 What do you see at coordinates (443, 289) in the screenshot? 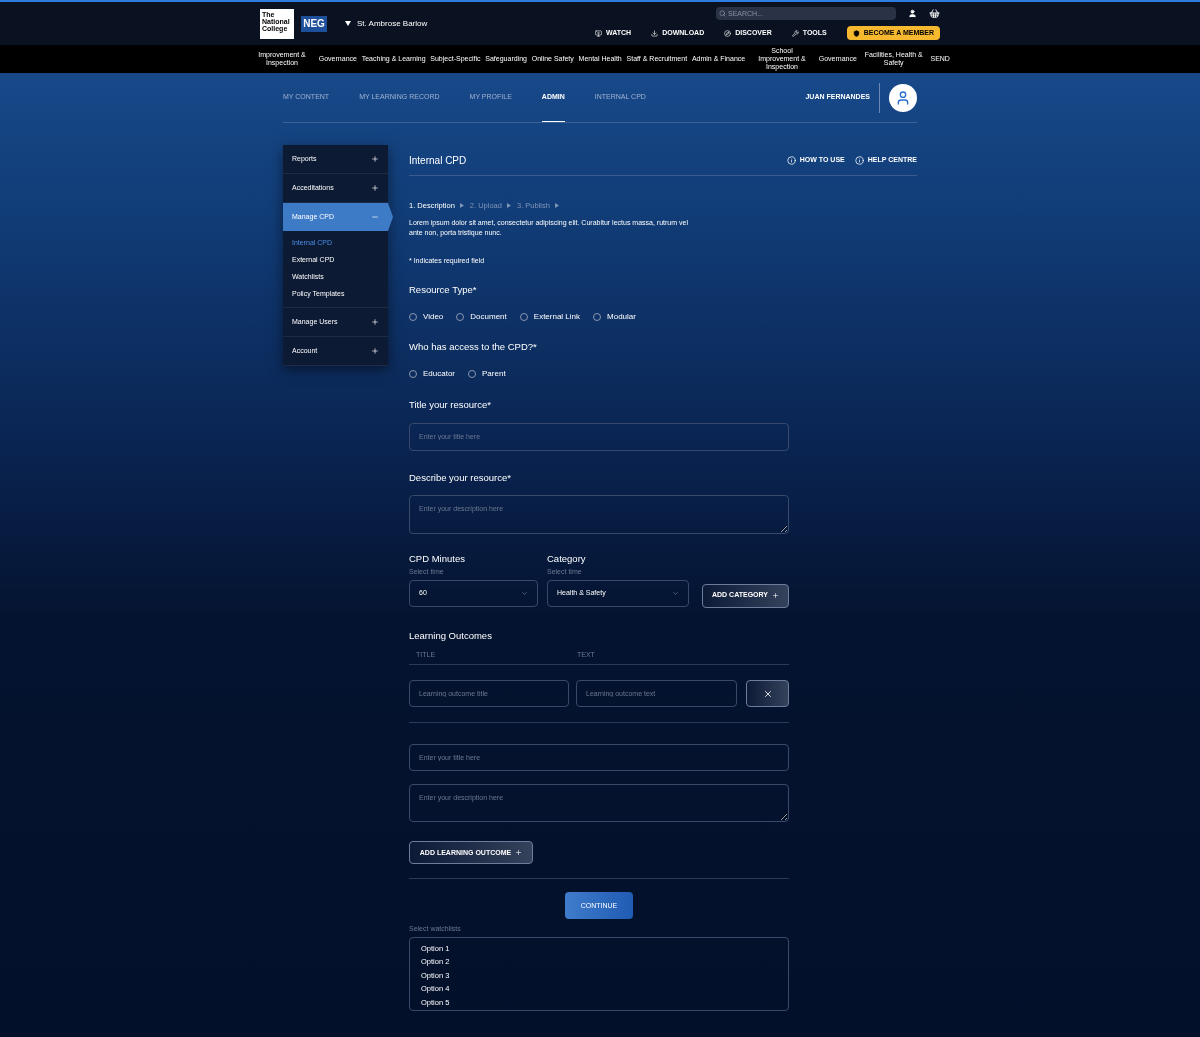
I see `section-label: Resource Type*` at bounding box center [443, 289].